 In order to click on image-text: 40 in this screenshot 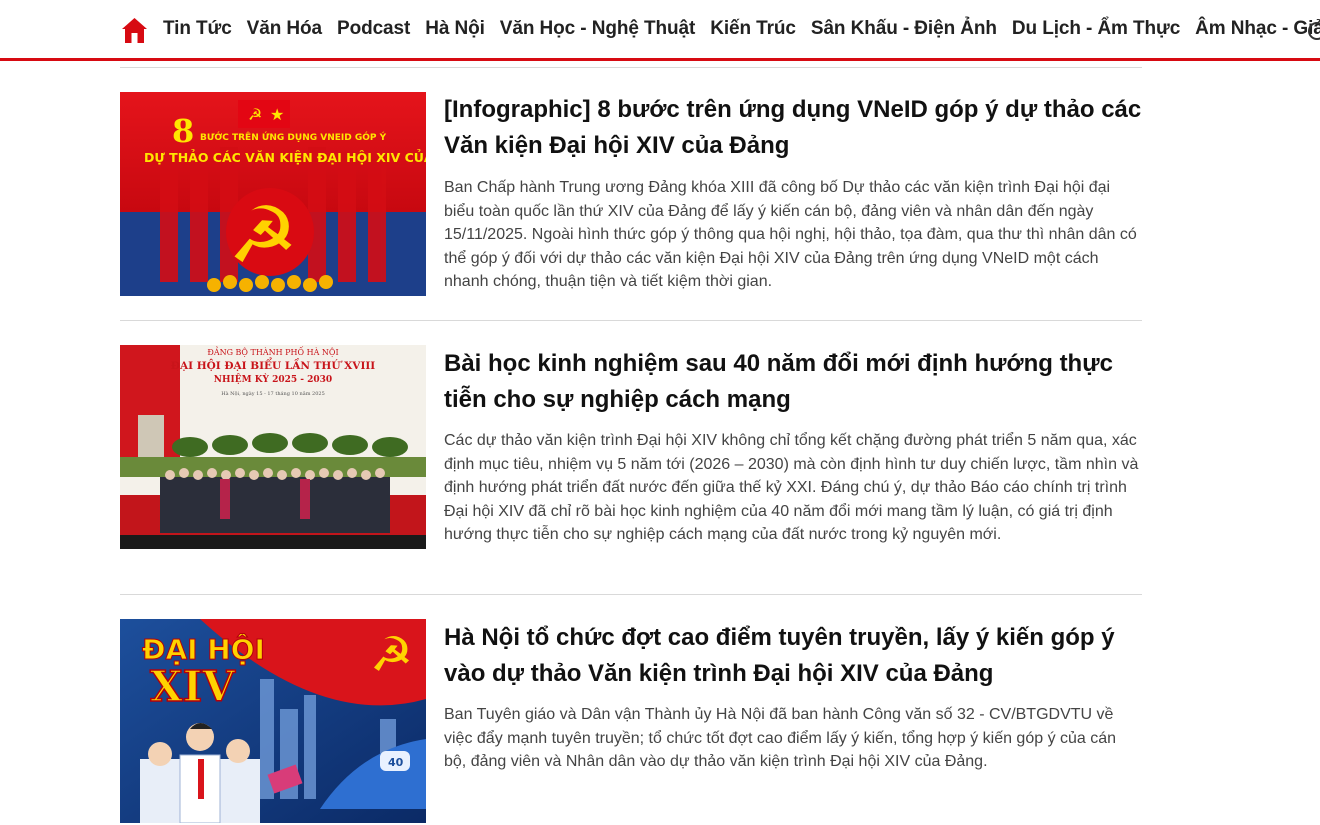, I will do `click(396, 762)`.